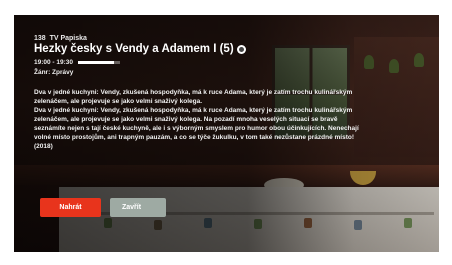 The height and width of the screenshot is (265, 452). I want to click on channel-number: 138, so click(40, 38).